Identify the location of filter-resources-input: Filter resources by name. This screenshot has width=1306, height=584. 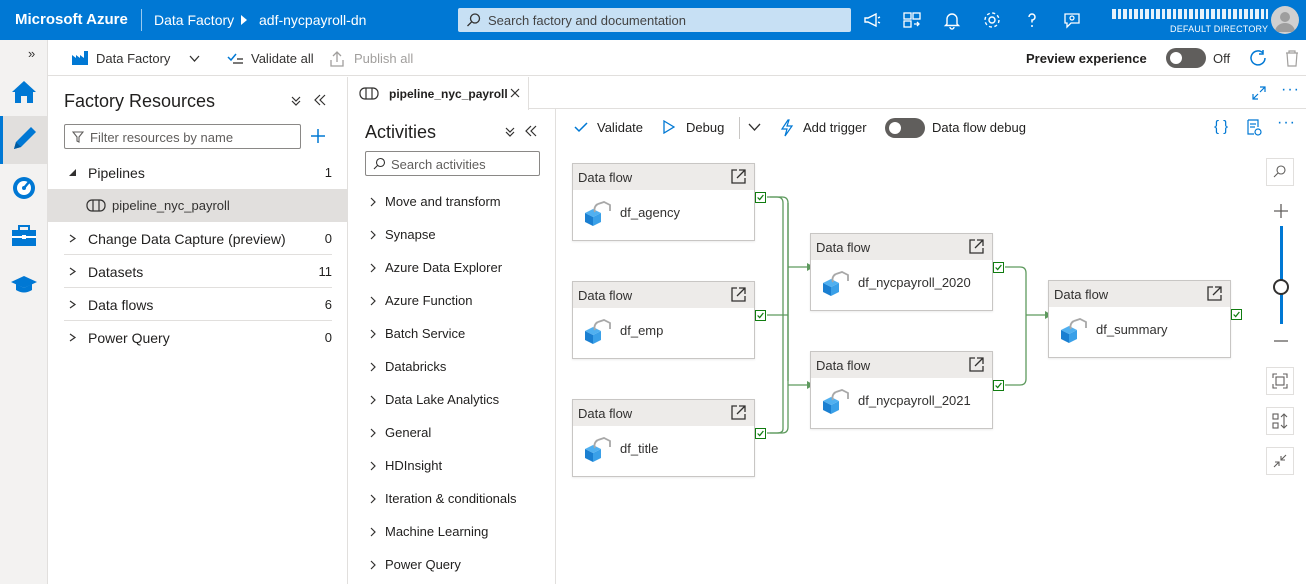
(182, 136).